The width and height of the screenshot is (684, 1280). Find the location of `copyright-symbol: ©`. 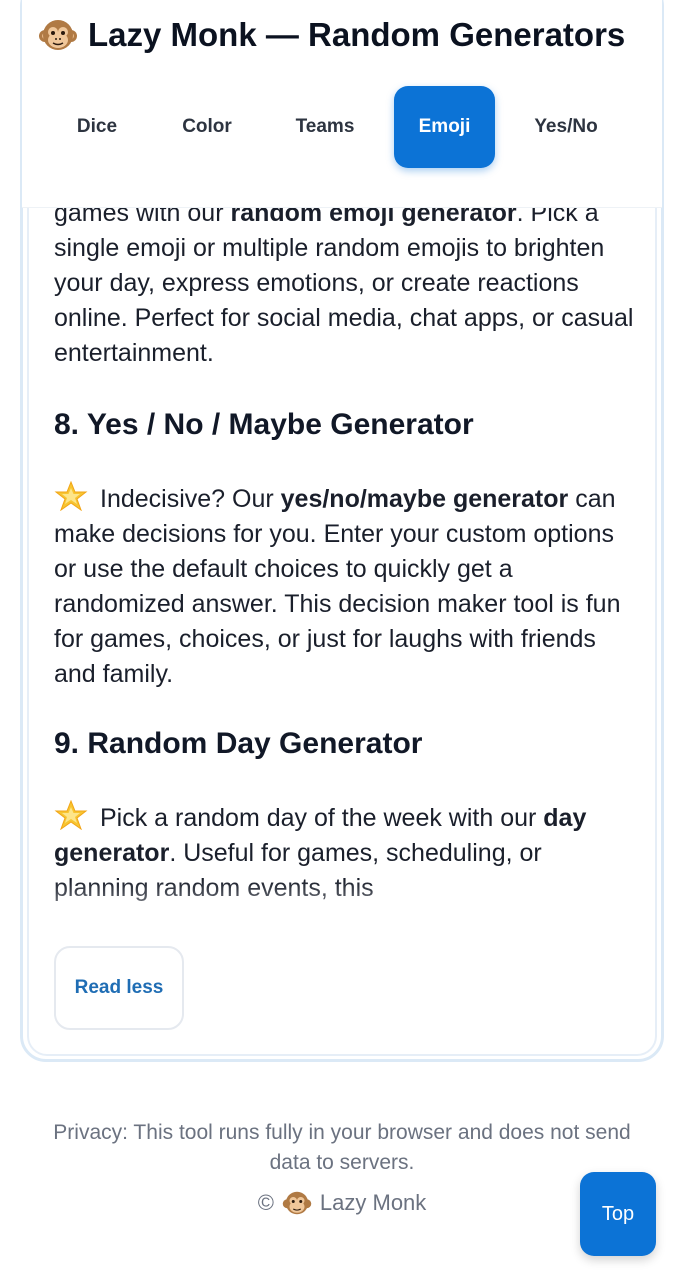

copyright-symbol: © is located at coordinates (265, 1202).